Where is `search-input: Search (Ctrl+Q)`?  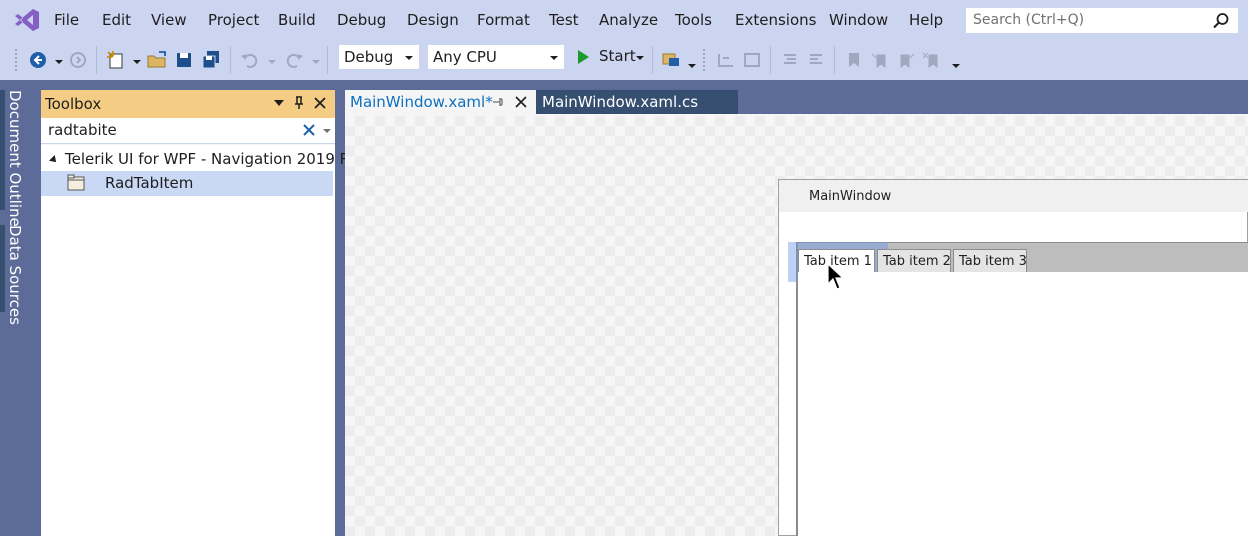
search-input: Search (Ctrl+Q) is located at coordinates (1102, 20).